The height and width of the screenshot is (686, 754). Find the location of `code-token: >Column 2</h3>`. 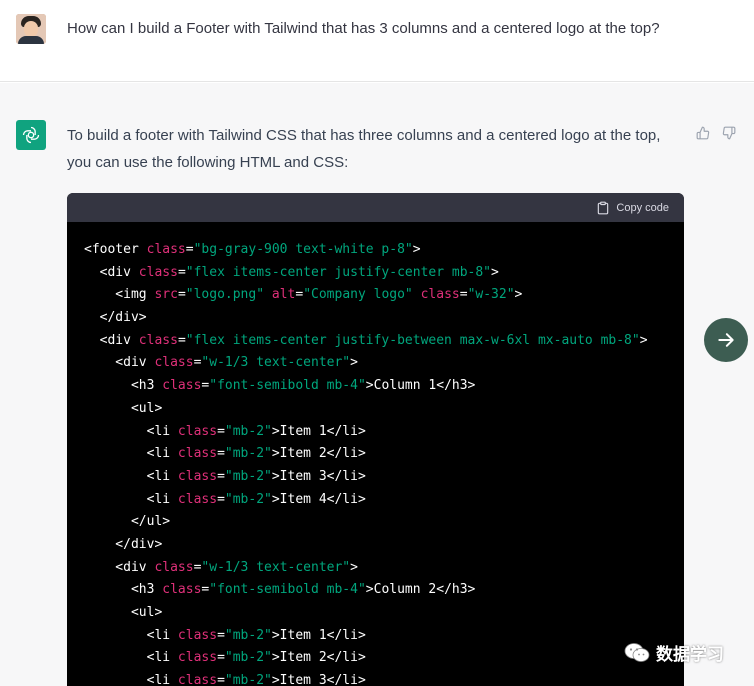

code-token: >Column 2</h3> is located at coordinates (420, 590).